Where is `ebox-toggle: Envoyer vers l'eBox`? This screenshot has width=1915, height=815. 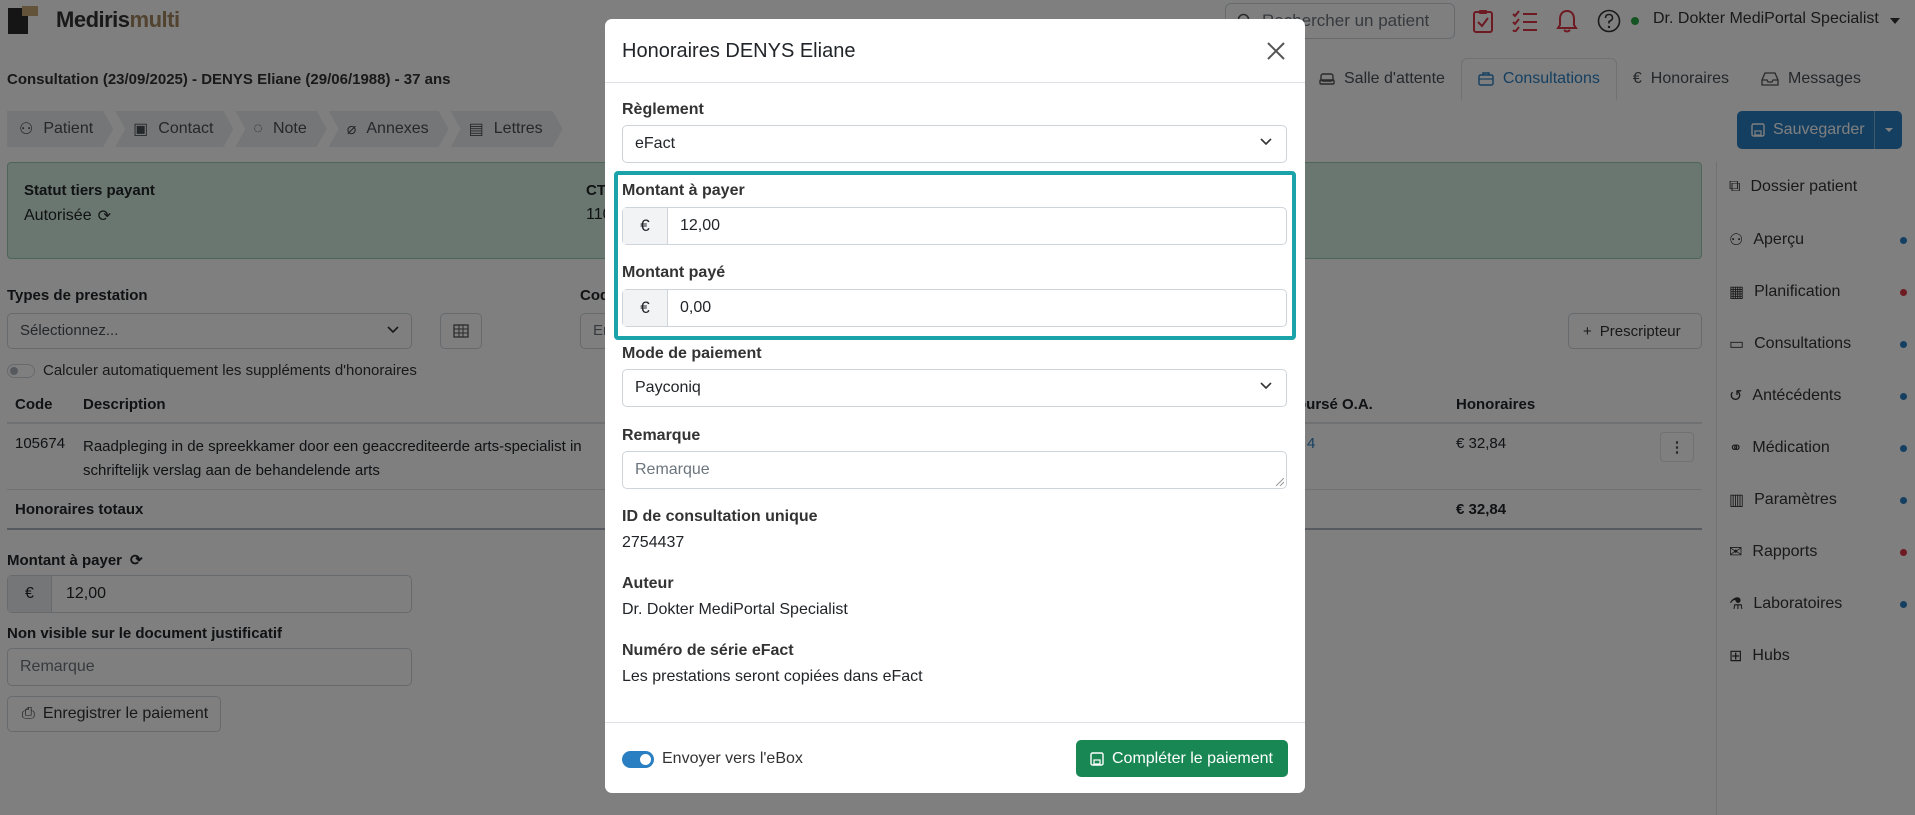 ebox-toggle: Envoyer vers l'eBox is located at coordinates (712, 759).